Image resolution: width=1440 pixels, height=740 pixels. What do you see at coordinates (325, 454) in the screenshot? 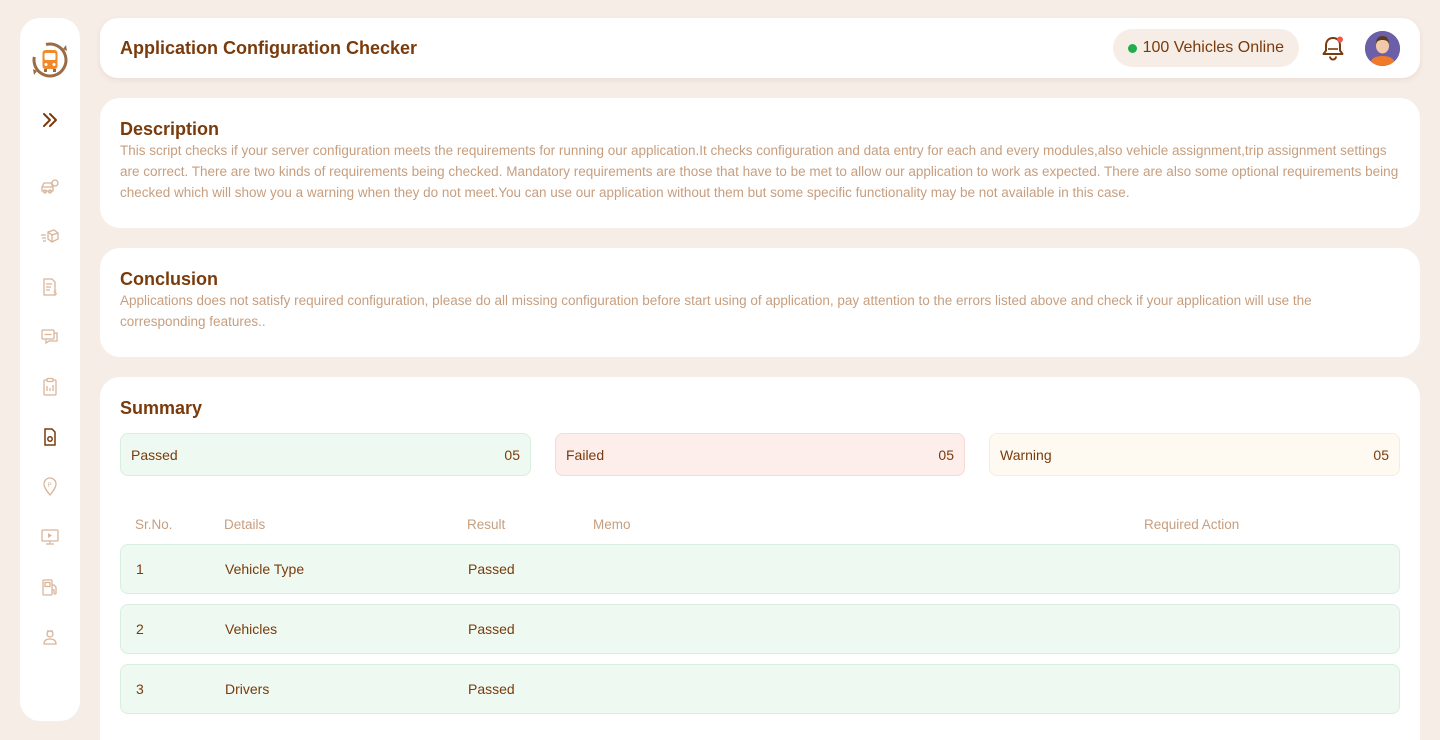
I see `passed-stat: Passed 05` at bounding box center [325, 454].